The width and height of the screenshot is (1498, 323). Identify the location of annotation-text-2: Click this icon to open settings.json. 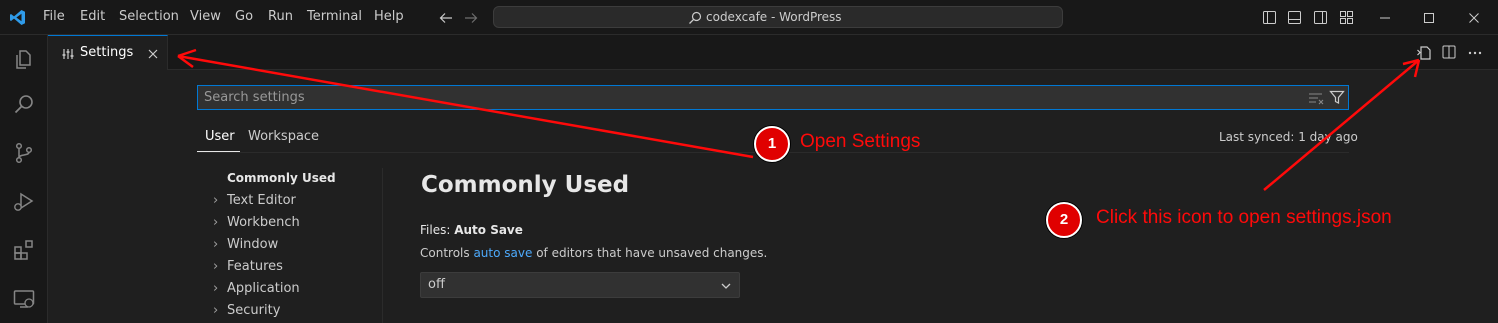
(1244, 217).